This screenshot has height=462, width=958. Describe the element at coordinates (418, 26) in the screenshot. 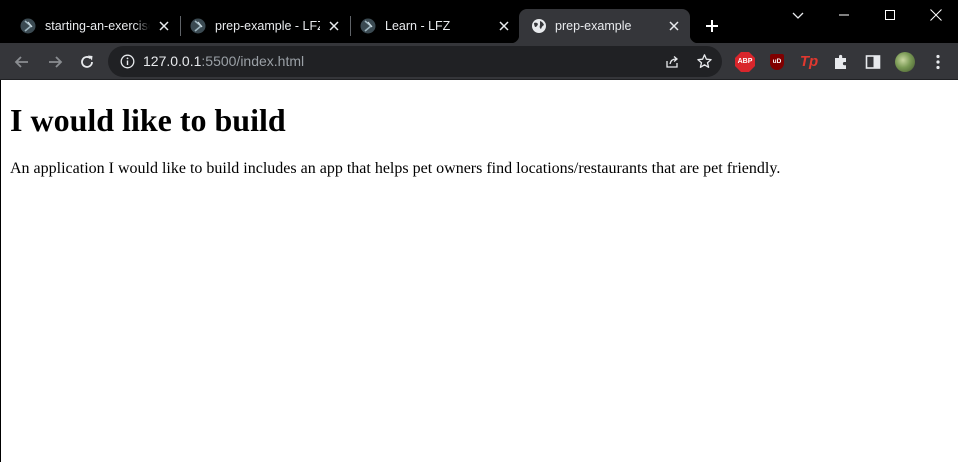

I see `tab-title: Learn - LFZ` at that location.